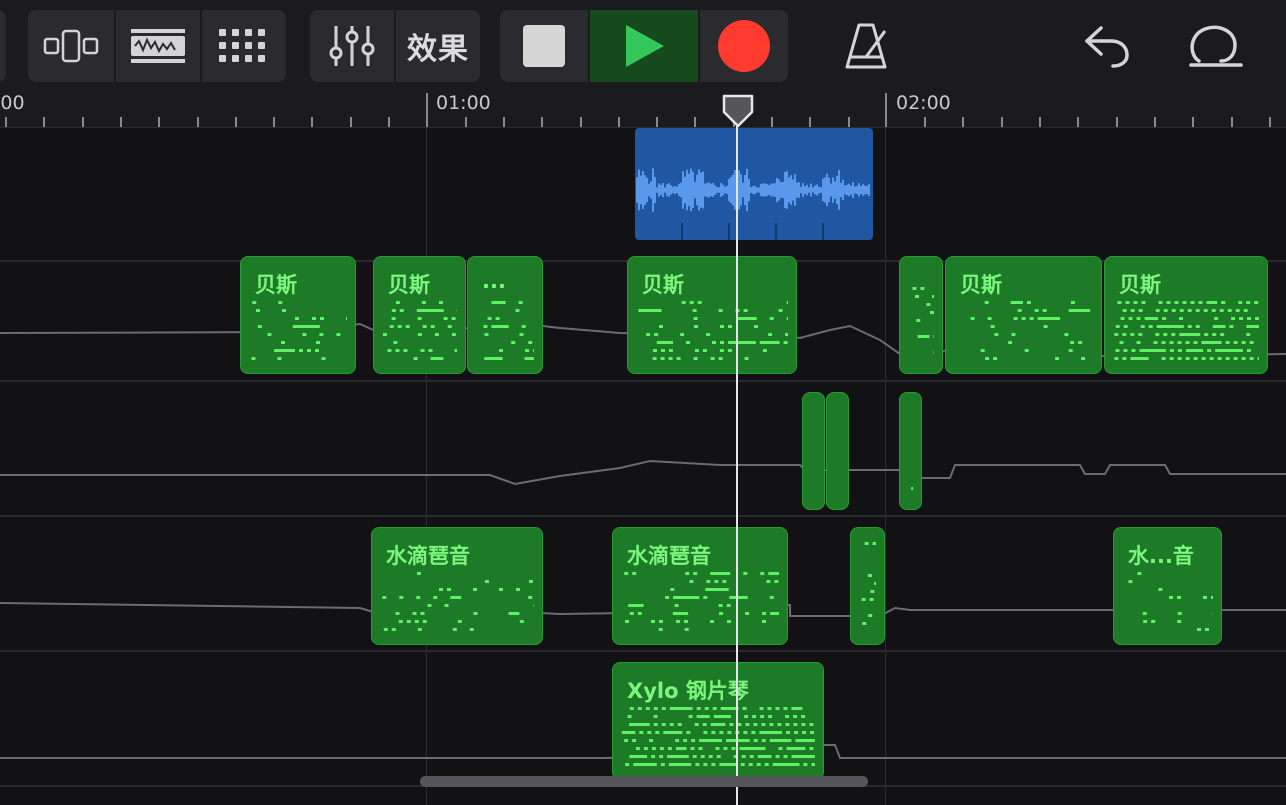 This screenshot has height=805, width=1286. What do you see at coordinates (753, 204) in the screenshot?
I see `waveform` at bounding box center [753, 204].